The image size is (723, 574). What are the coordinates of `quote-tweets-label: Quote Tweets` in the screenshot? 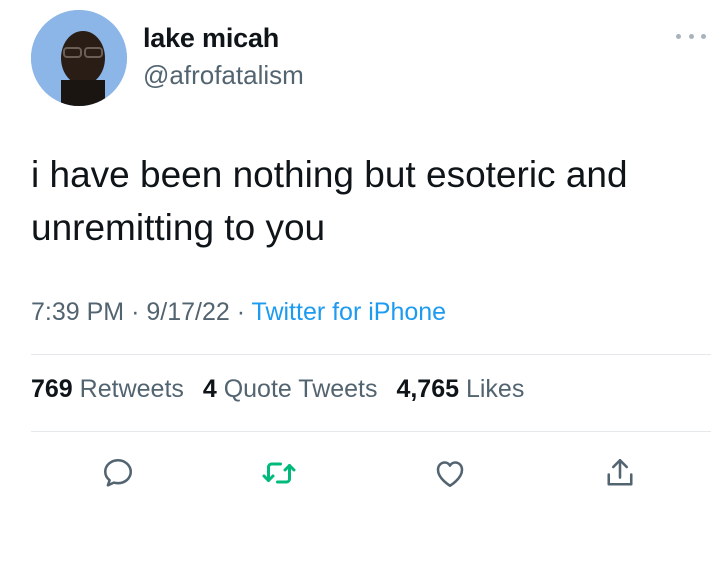 It's located at (300, 389).